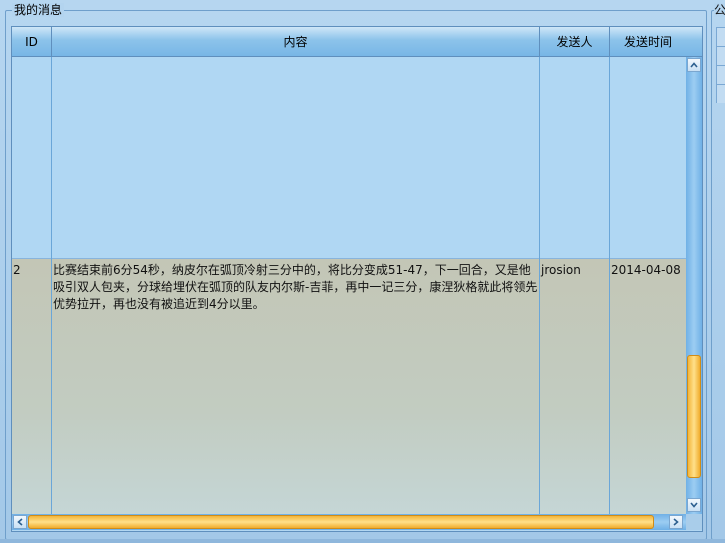  Describe the element at coordinates (362, 541) in the screenshot. I see `bottom-edge` at that location.